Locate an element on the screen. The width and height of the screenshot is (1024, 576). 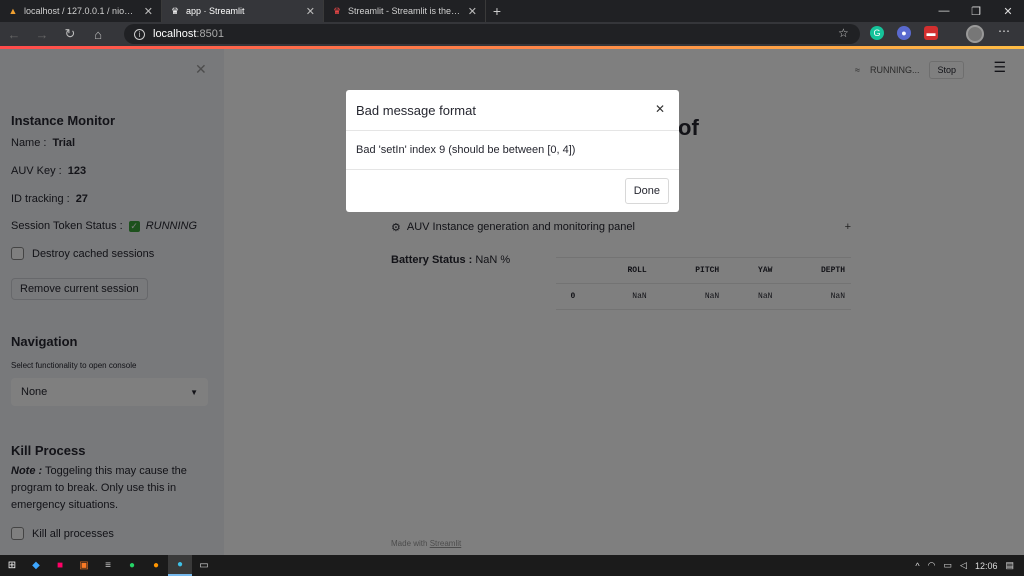
close-window-icon: ✕ is located at coordinates (1008, 11).